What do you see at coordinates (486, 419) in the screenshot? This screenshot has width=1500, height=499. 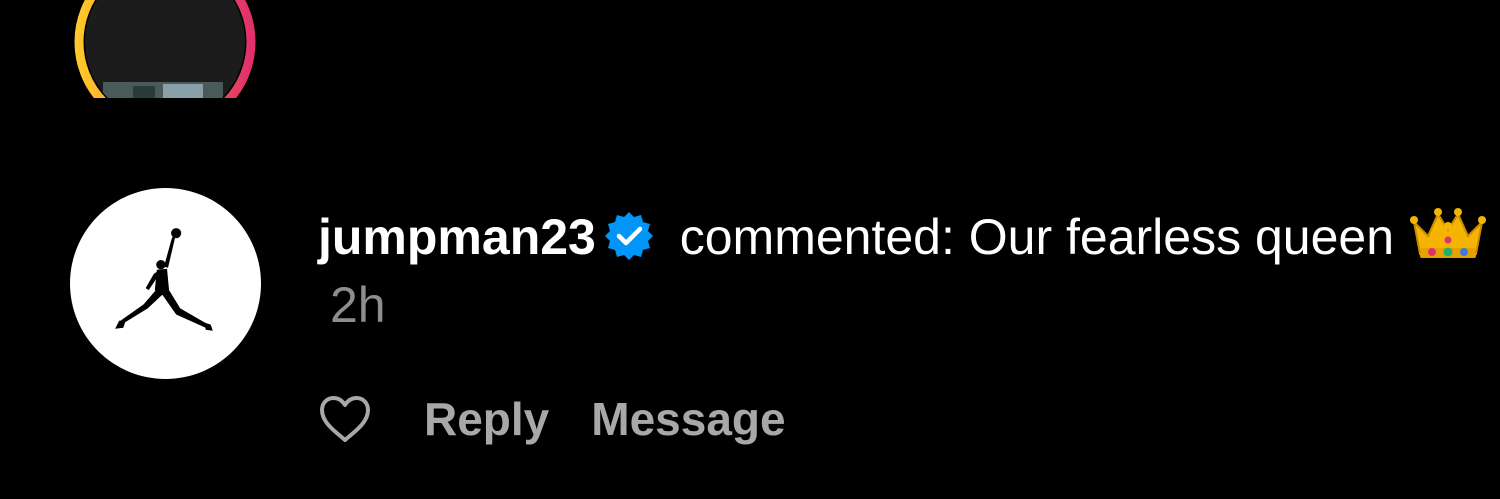 I see `reply-button: Reply` at bounding box center [486, 419].